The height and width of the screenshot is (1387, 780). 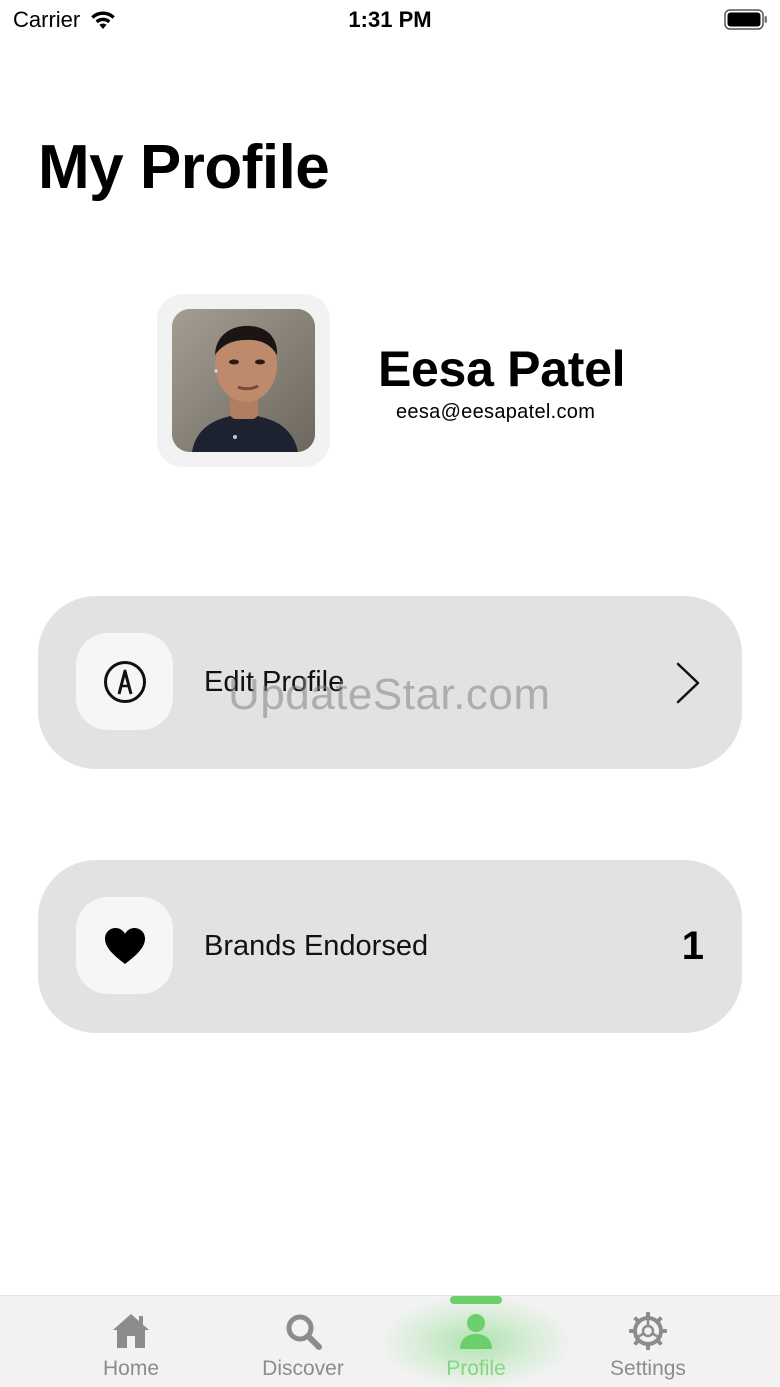 I want to click on pen-circle-icon, so click(x=124, y=681).